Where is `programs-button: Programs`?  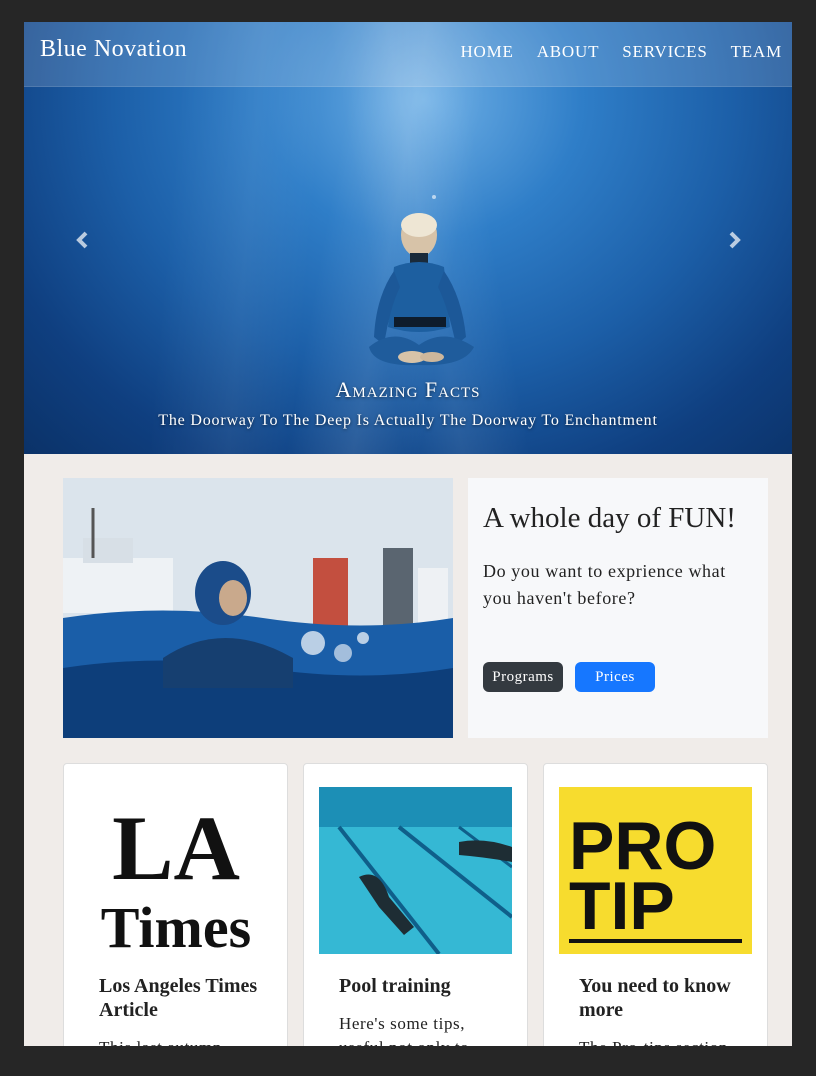
programs-button: Programs is located at coordinates (523, 677).